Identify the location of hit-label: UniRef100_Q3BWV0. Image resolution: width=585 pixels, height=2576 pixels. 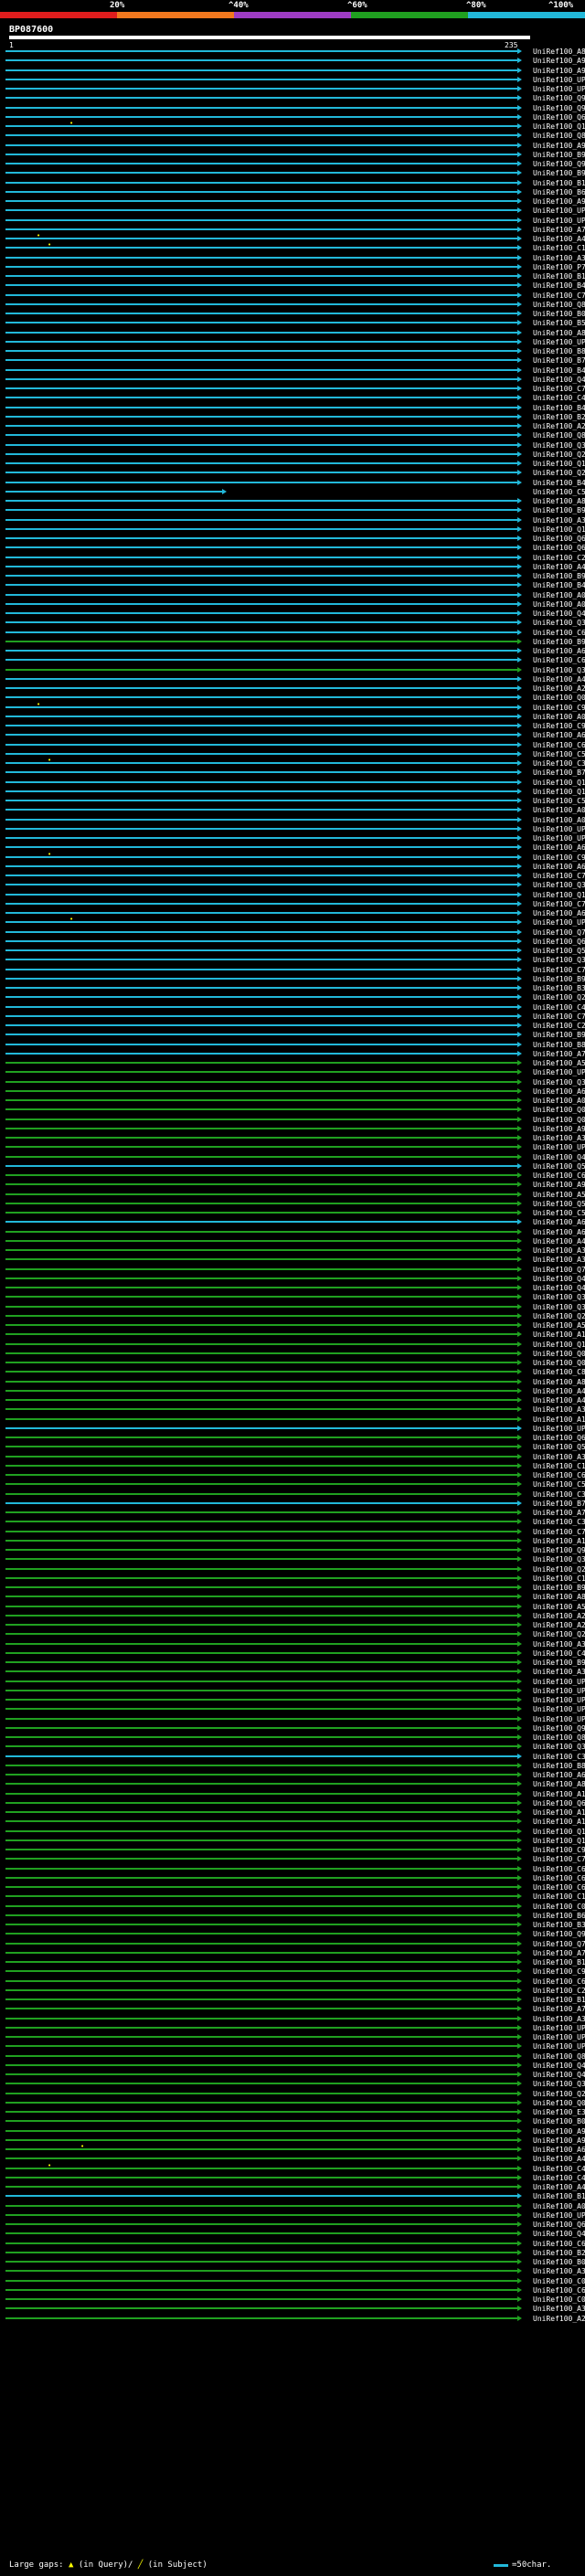
(559, 1559).